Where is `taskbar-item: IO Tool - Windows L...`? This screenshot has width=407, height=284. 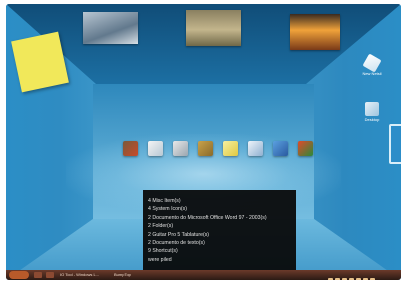 taskbar-item: IO Tool - Windows L... is located at coordinates (79, 275).